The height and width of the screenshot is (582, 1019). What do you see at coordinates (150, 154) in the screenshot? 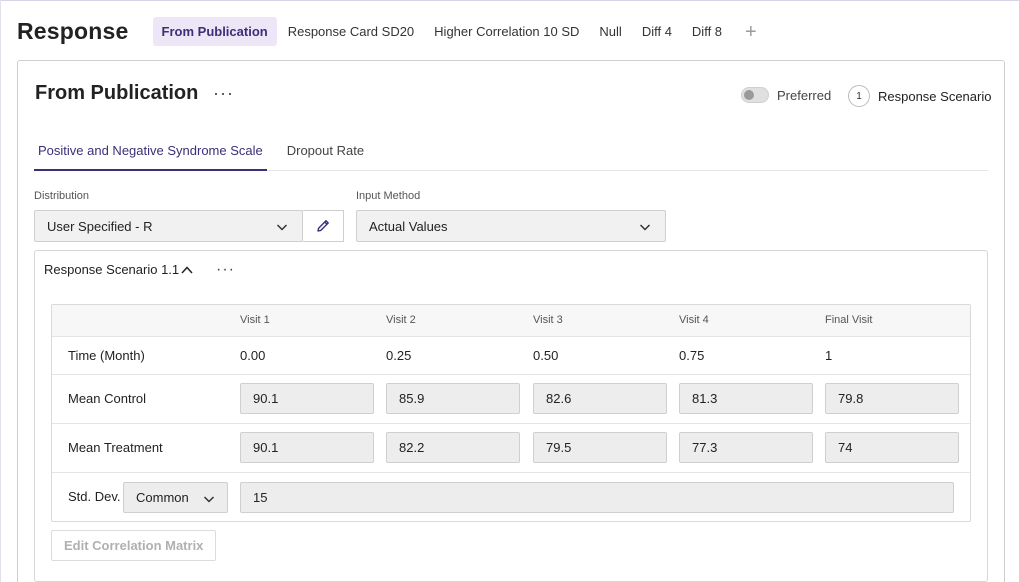
I see `tab-panss: Positive and Negative Syndrome Scale` at bounding box center [150, 154].